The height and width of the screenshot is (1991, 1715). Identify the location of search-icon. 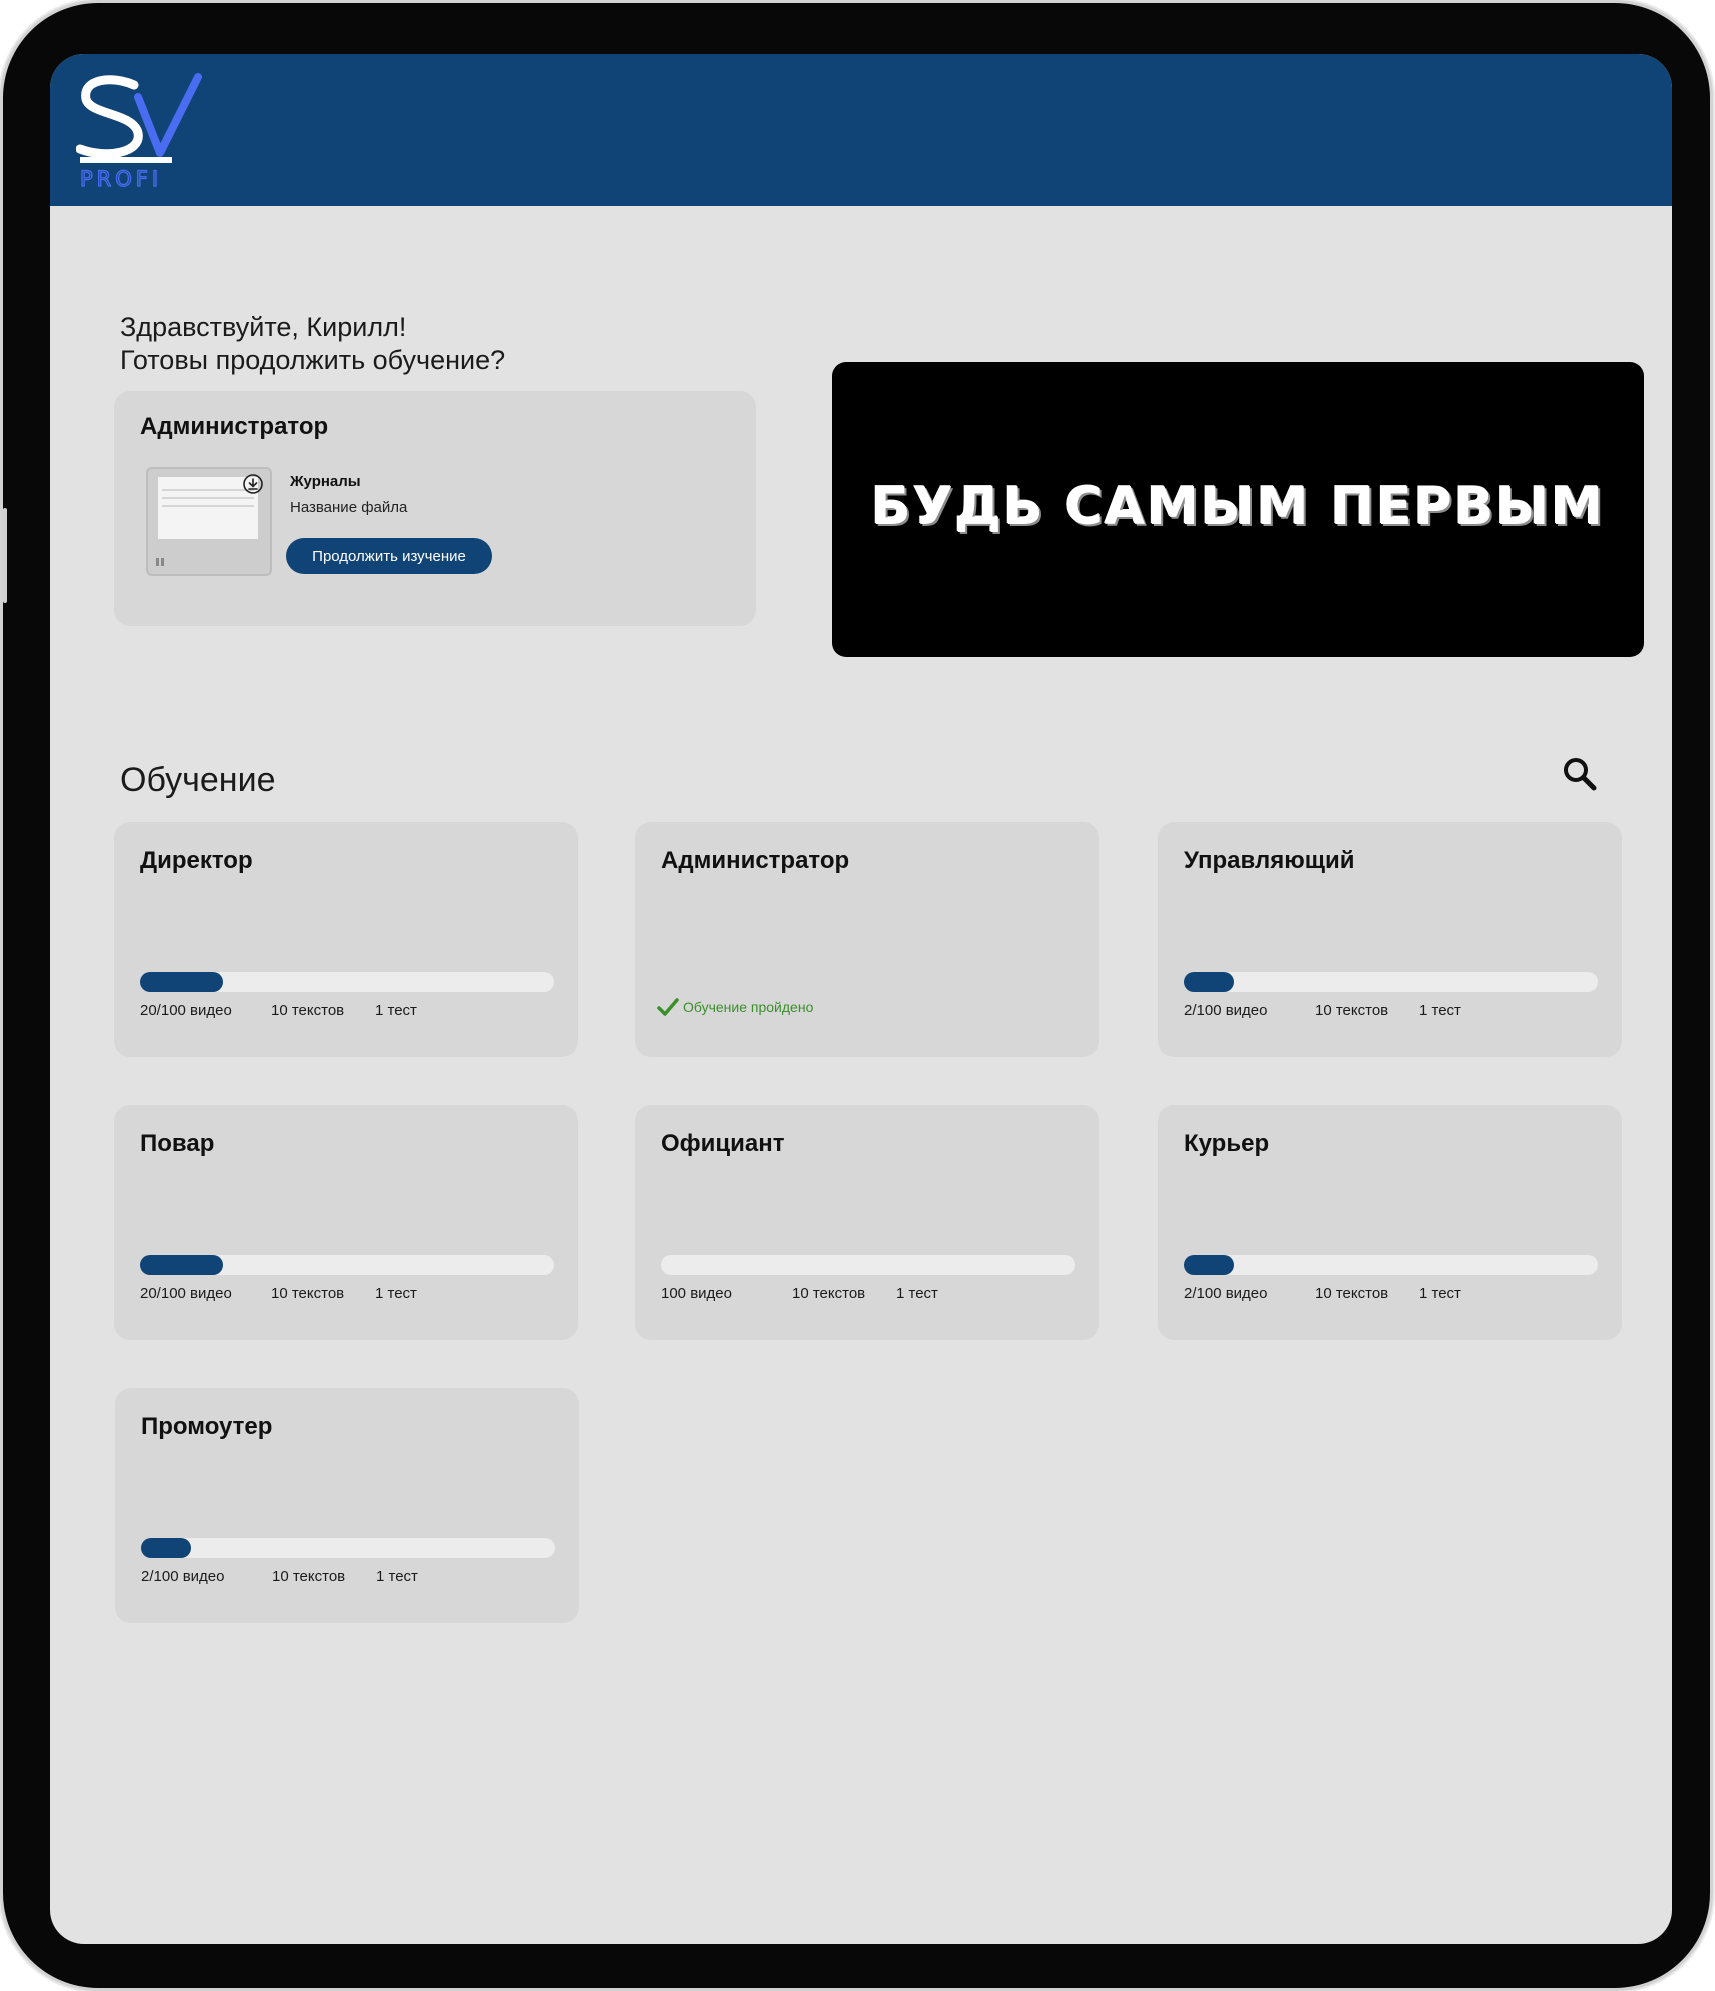
(1580, 774).